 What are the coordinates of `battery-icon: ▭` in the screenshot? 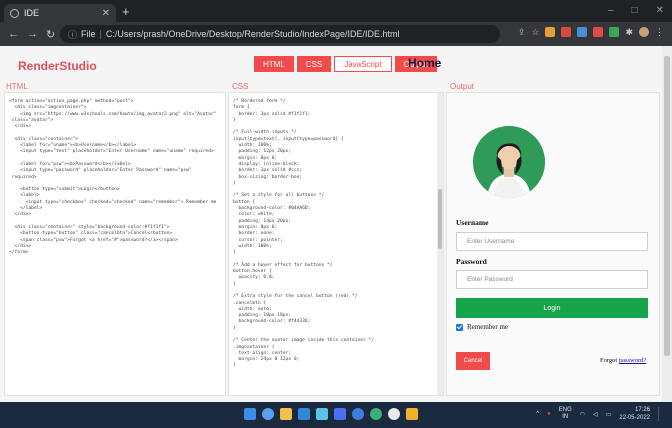 It's located at (609, 414).